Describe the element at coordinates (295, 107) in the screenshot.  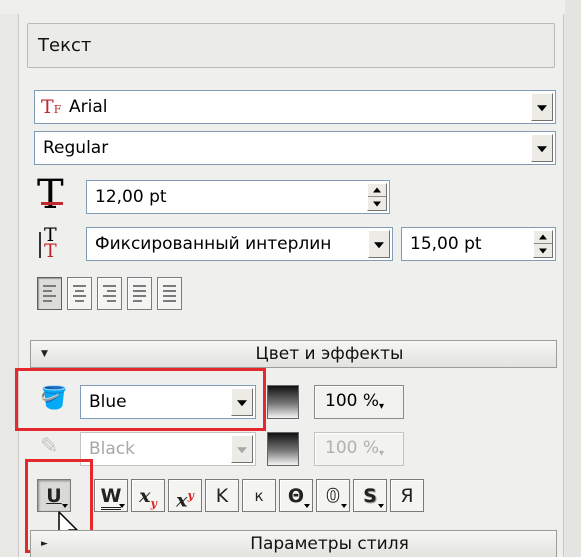
I see `font-family-select: TF Arial` at that location.